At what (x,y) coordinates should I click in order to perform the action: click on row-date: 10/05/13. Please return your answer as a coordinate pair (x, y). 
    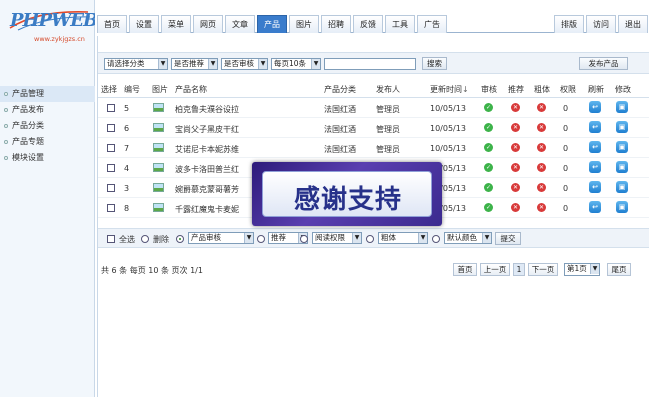
    Looking at the image, I should click on (448, 128).